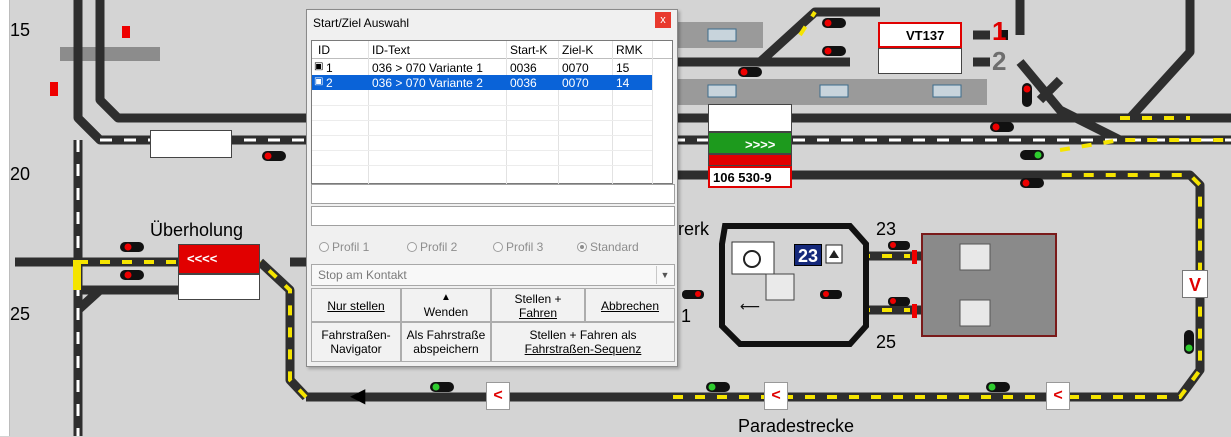  Describe the element at coordinates (427, 68) in the screenshot. I see `cell-text: 036 > 070 Variante 1` at that location.